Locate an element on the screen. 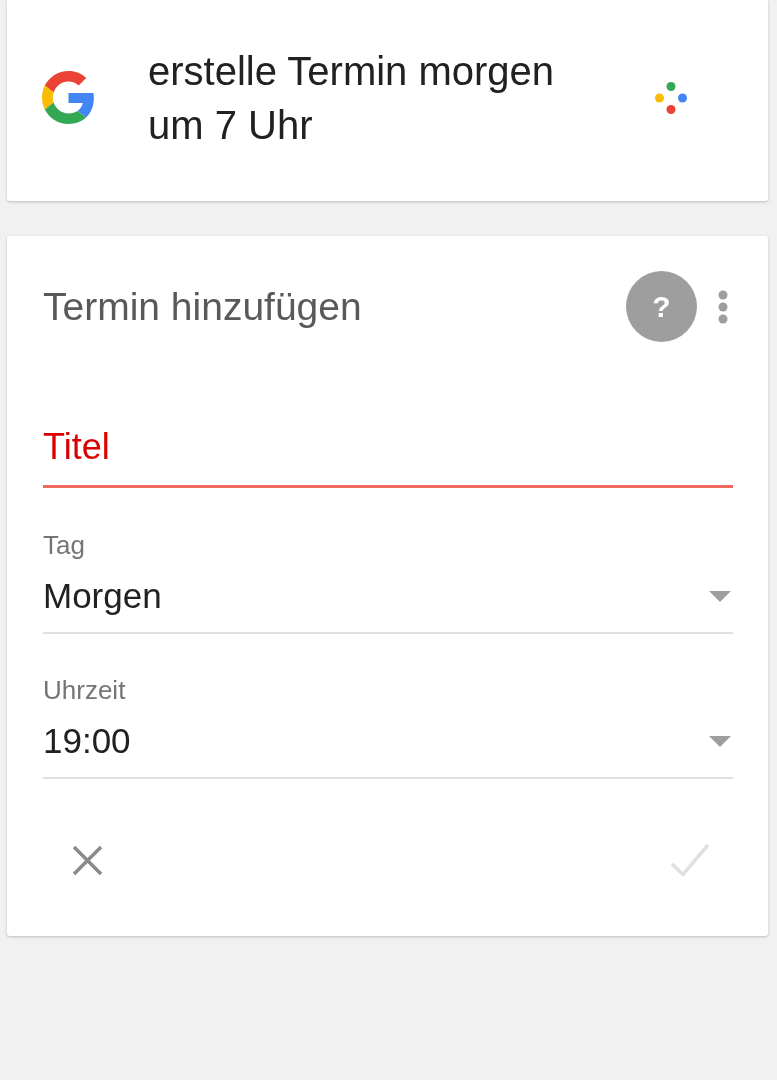 The width and height of the screenshot is (777, 1080). close-icon is located at coordinates (87, 860).